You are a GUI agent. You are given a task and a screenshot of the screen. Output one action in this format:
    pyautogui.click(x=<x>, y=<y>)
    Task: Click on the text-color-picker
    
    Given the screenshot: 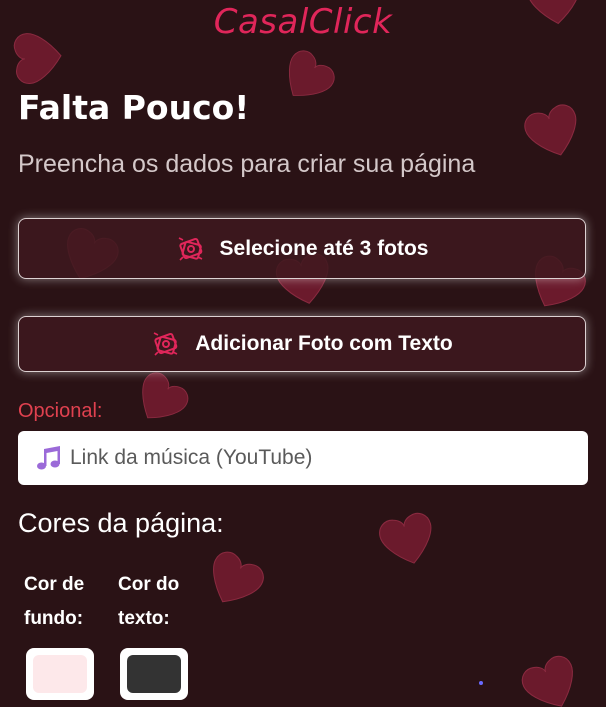 What is the action you would take?
    pyautogui.click(x=154, y=674)
    